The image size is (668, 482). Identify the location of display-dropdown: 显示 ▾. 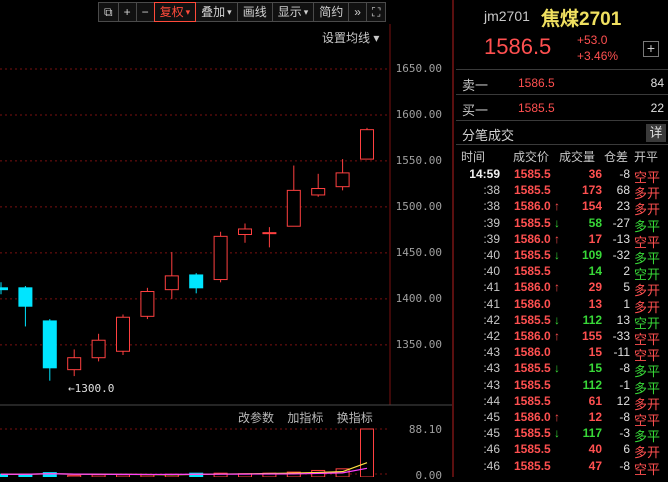
(293, 12).